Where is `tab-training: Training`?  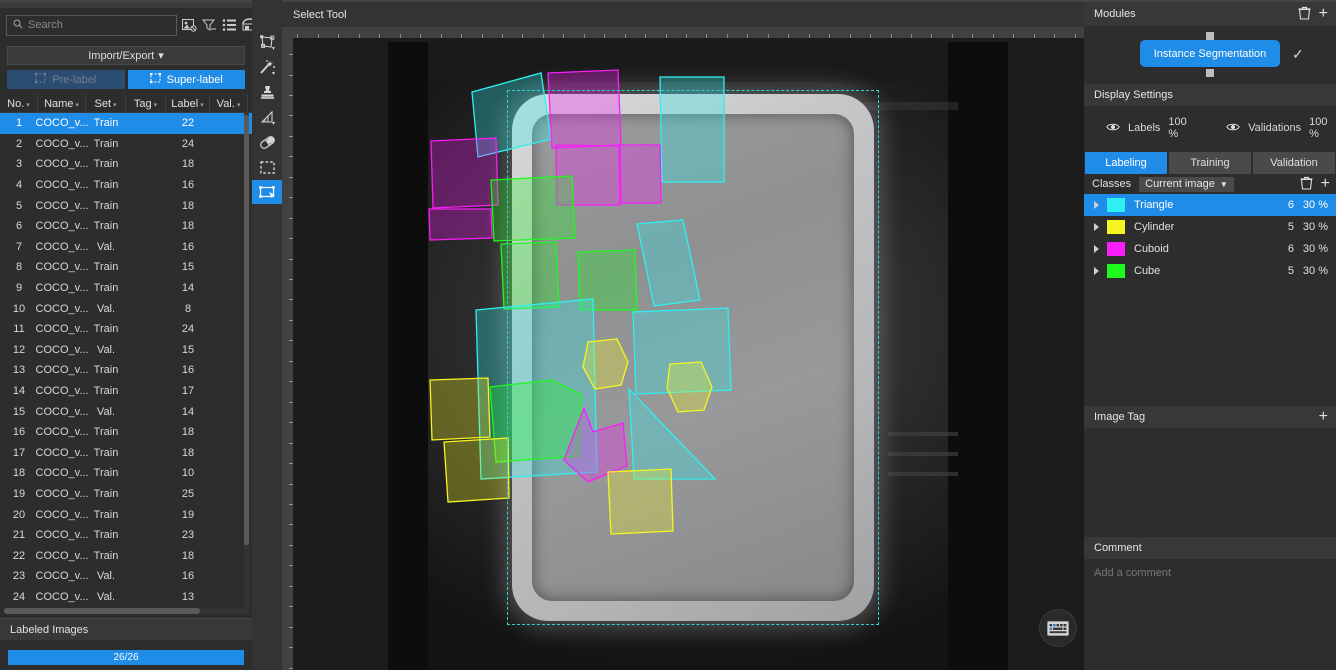 tab-training: Training is located at coordinates (1210, 163).